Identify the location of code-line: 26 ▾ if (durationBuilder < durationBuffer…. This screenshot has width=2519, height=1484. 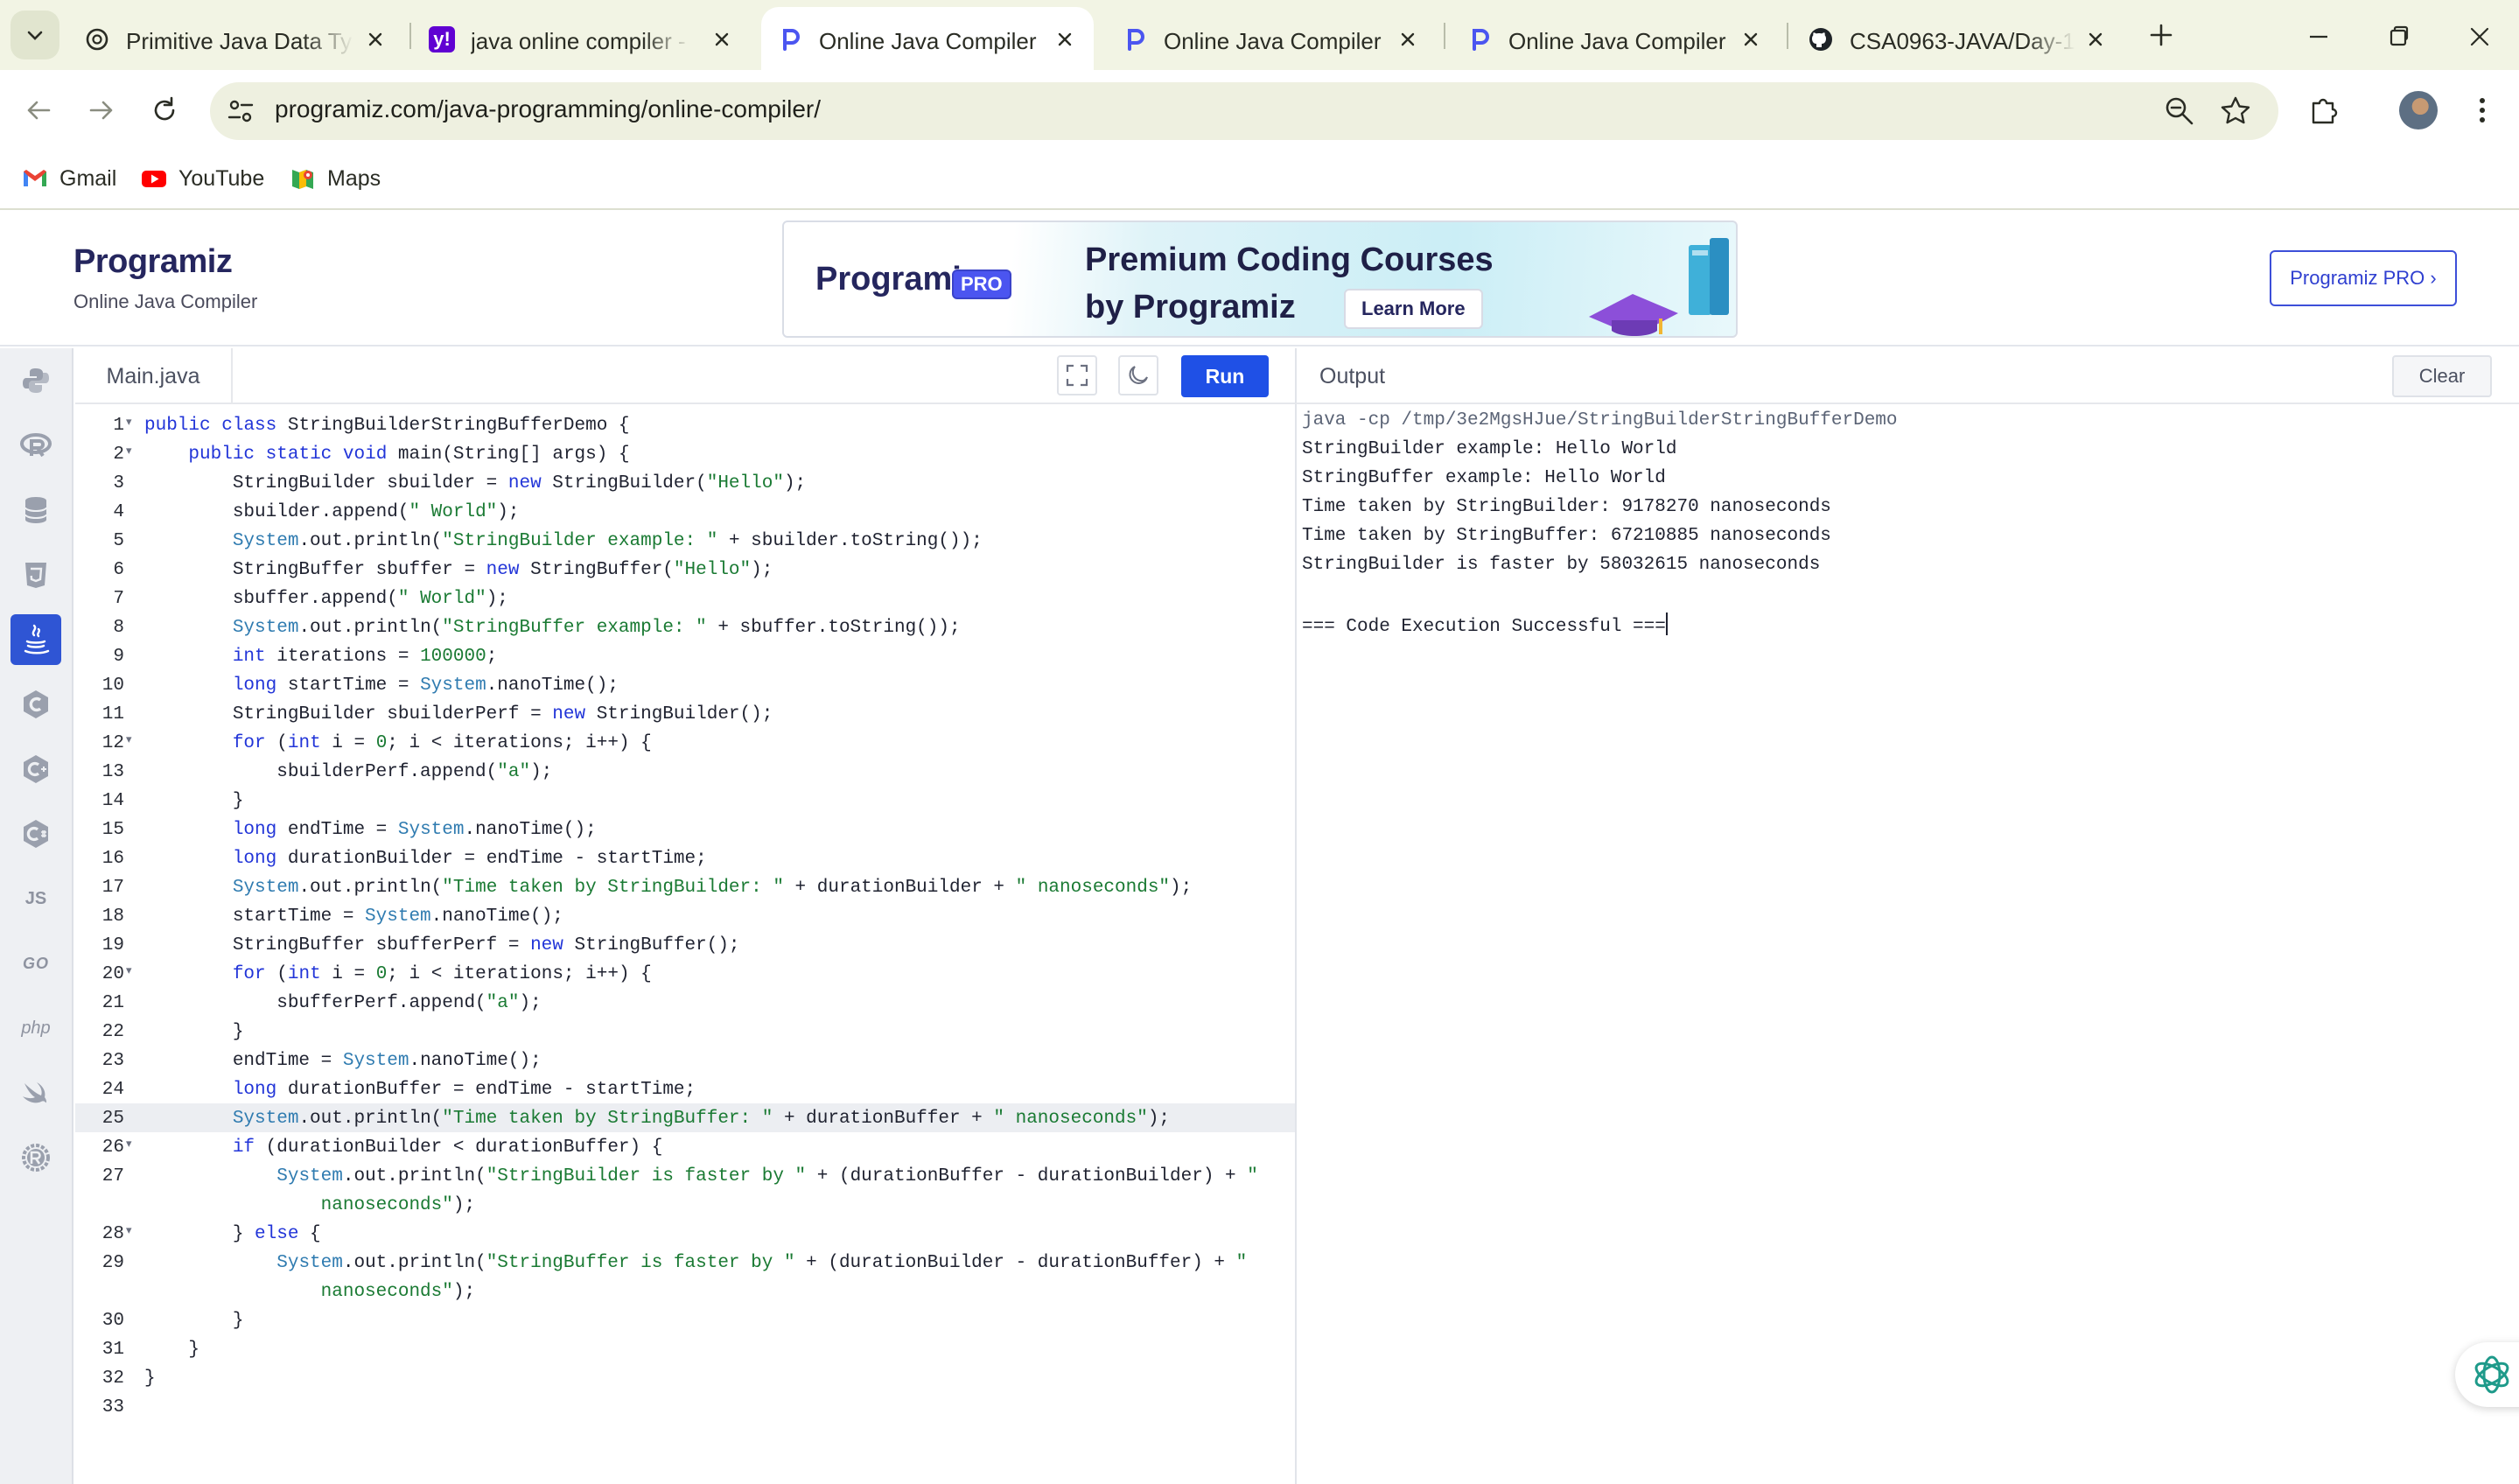
(685, 1146).